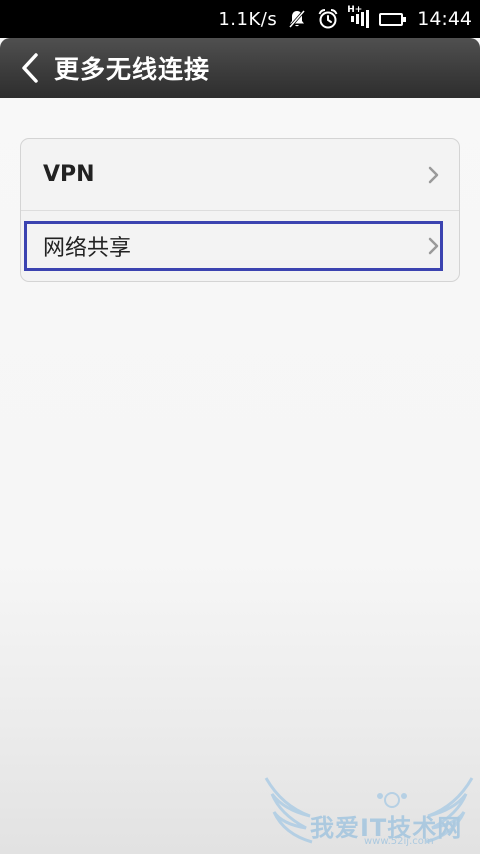  I want to click on page-title: 更多无线连接, so click(132, 69).